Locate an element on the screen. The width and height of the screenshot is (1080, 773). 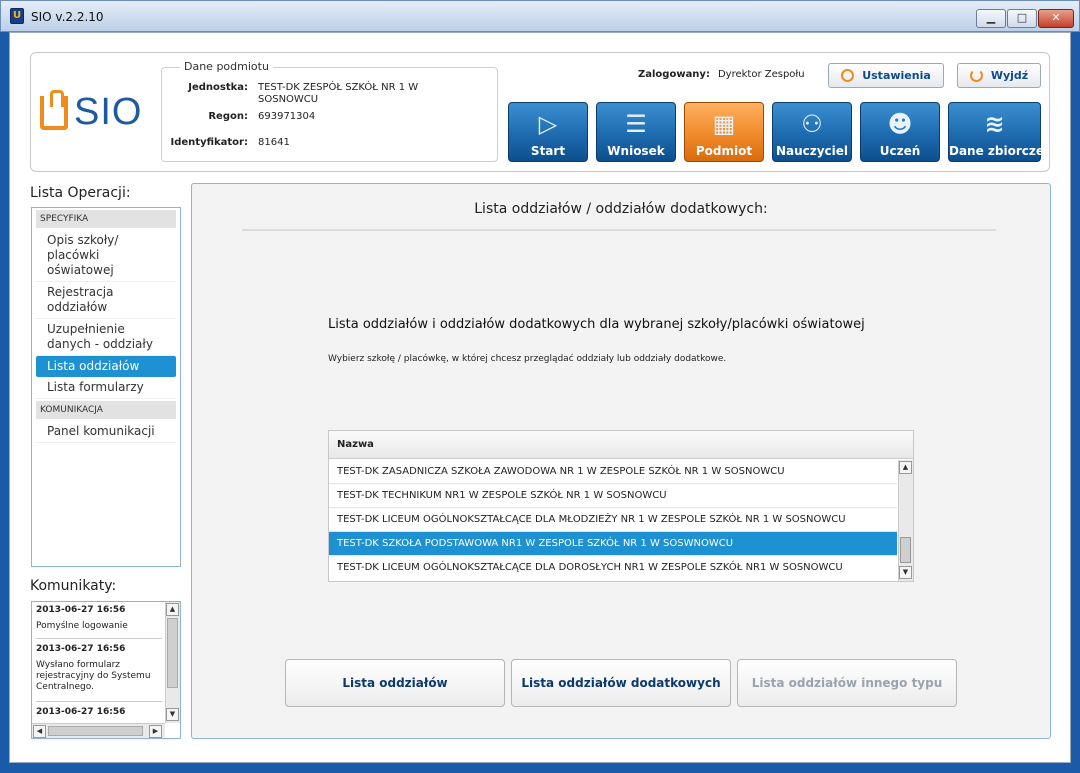
minimize-icon: ▁ is located at coordinates (991, 17).